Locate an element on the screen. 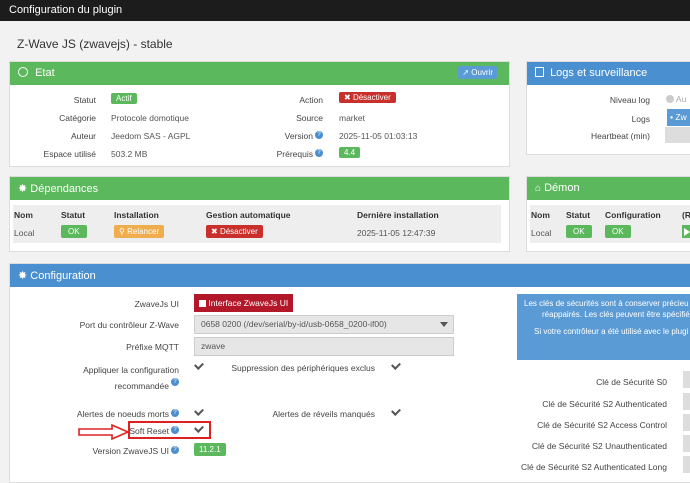  demon-start-button is located at coordinates (686, 231).